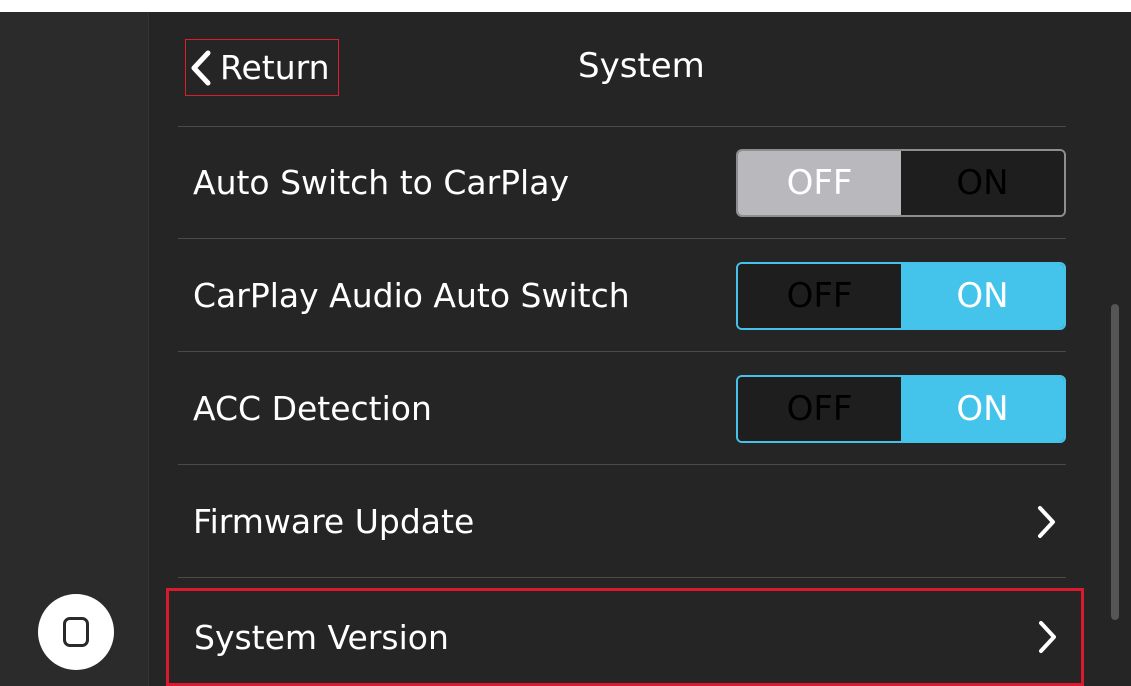 This screenshot has width=1131, height=686. Describe the element at coordinates (622, 183) in the screenshot. I see `setting-row-auto-switch-carplay: Auto Switch to CarPlay OFF ON` at that location.